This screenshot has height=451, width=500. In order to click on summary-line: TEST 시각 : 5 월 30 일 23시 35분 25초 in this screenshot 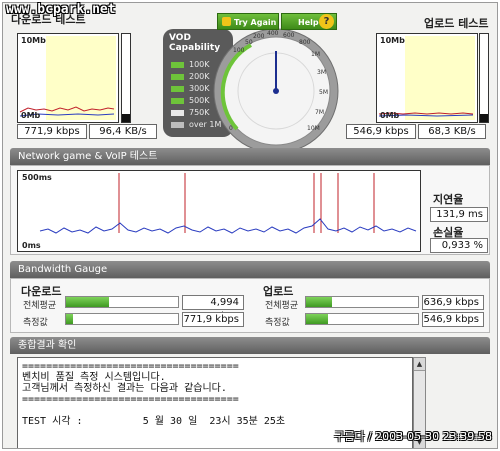, I will do `click(154, 421)`.